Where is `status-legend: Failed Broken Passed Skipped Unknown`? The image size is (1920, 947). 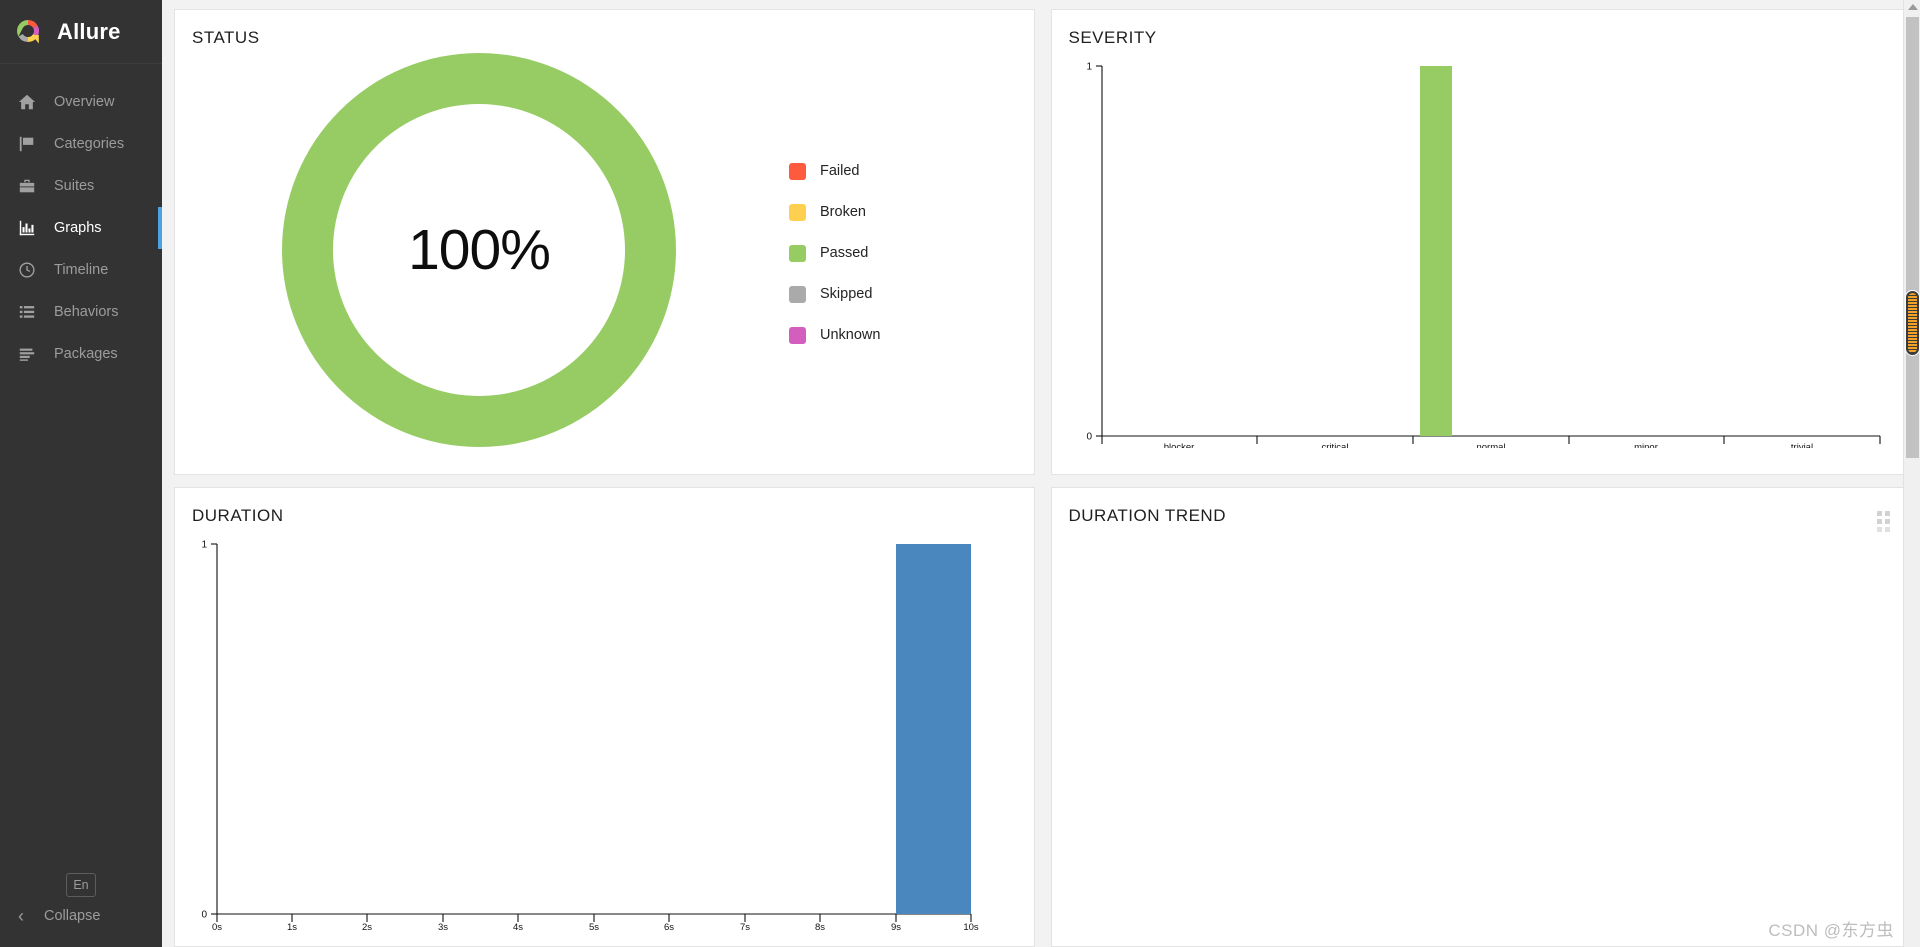
status-legend: Failed Broken Passed Skipped Unknown is located at coordinates (834, 250).